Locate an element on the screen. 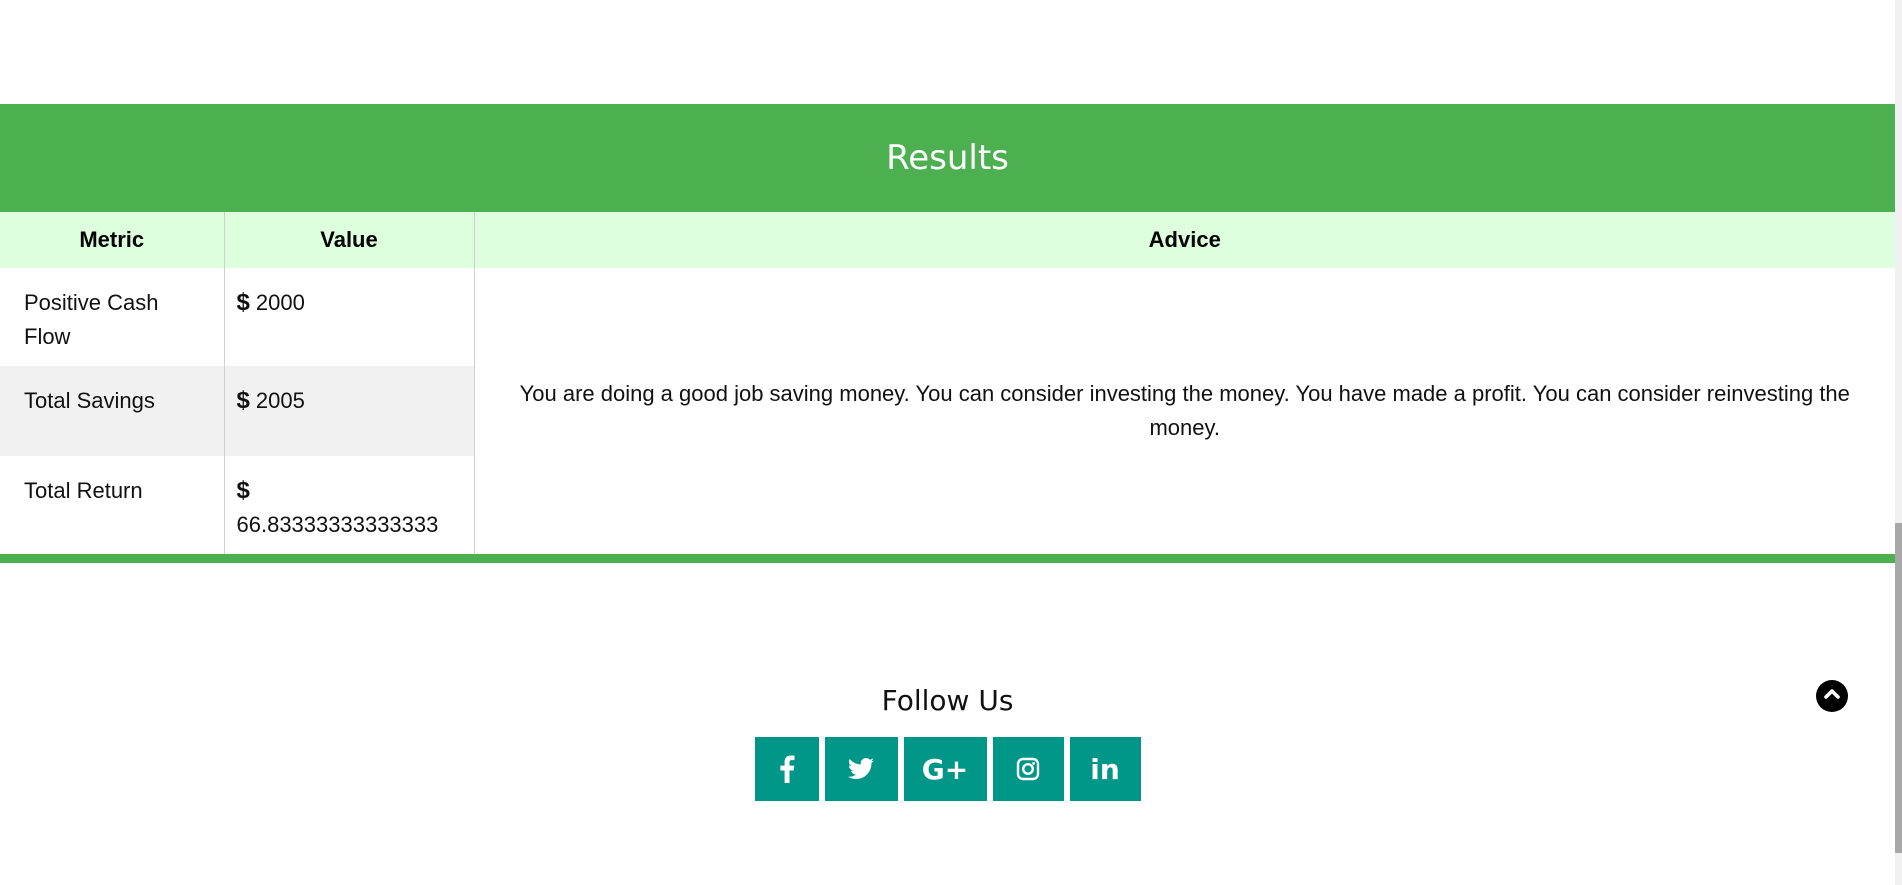  table-header-row: Metric Value Advice is located at coordinates (947, 240).